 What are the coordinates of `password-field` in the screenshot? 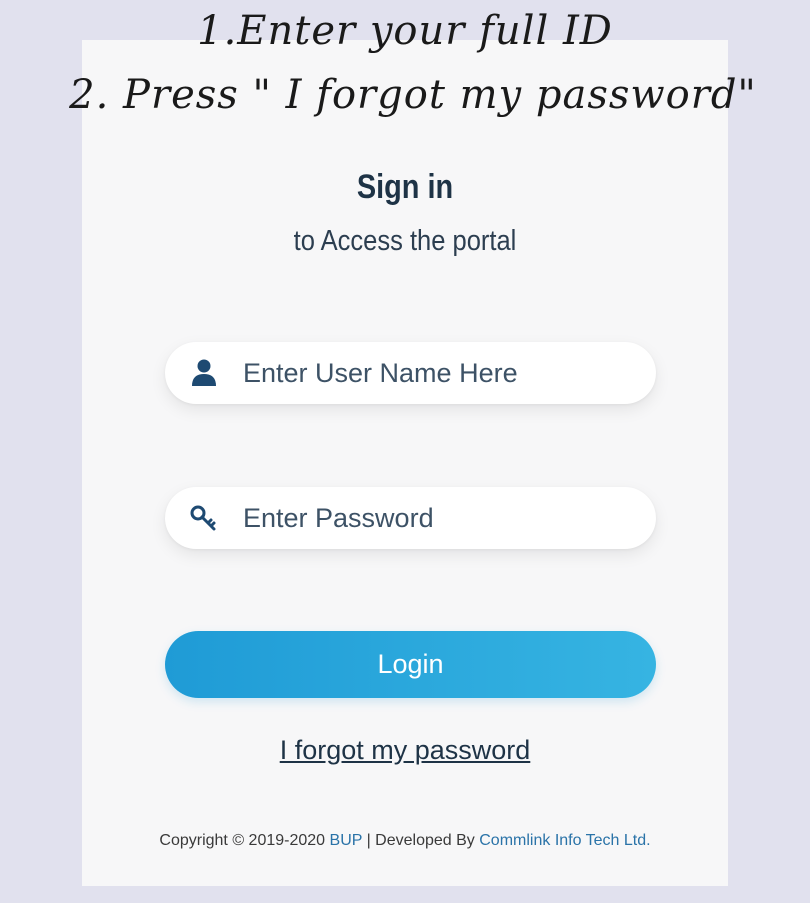 It's located at (410, 518).